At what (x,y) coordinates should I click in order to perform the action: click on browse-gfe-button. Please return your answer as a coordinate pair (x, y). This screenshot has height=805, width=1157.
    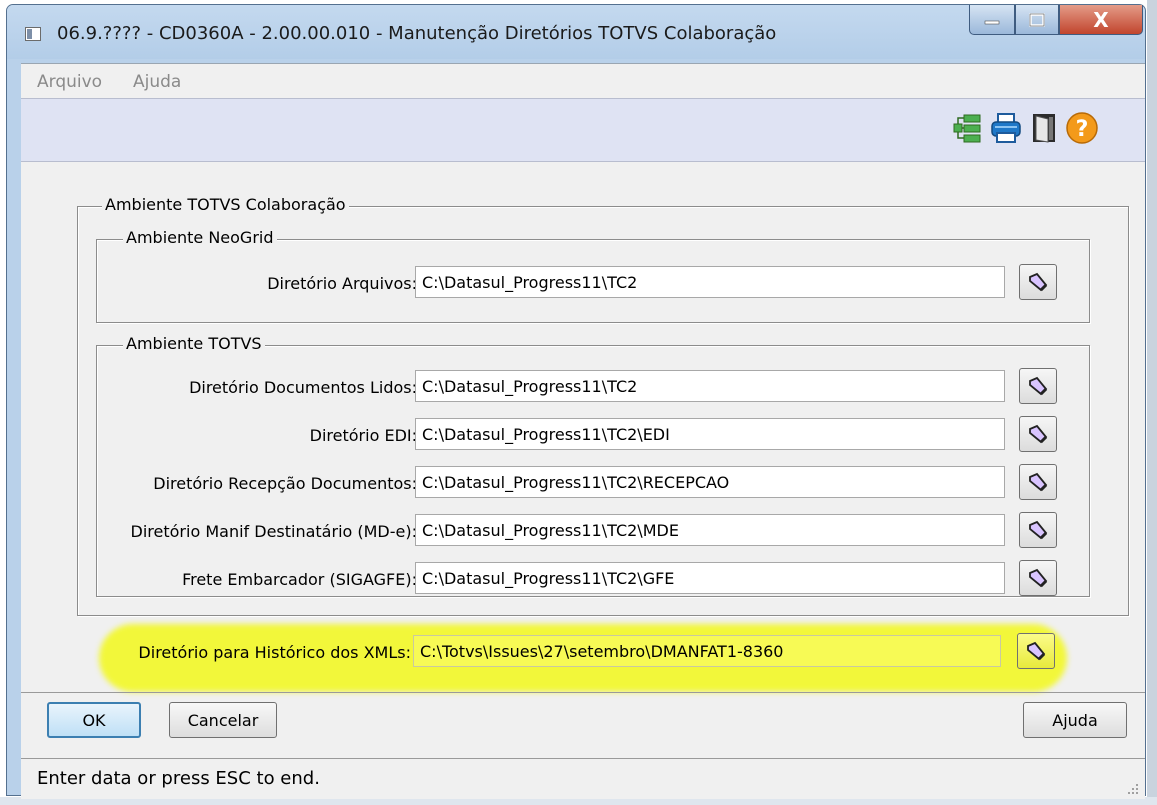
    Looking at the image, I should click on (1038, 578).